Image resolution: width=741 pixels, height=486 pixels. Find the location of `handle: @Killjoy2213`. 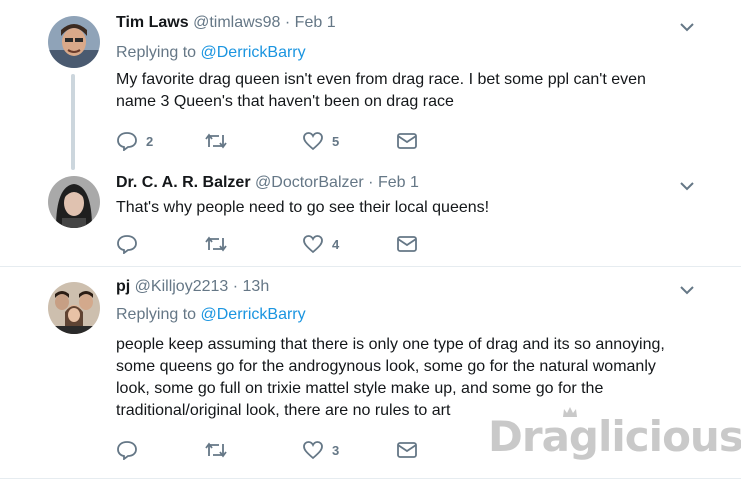

handle: @Killjoy2213 is located at coordinates (182, 286).